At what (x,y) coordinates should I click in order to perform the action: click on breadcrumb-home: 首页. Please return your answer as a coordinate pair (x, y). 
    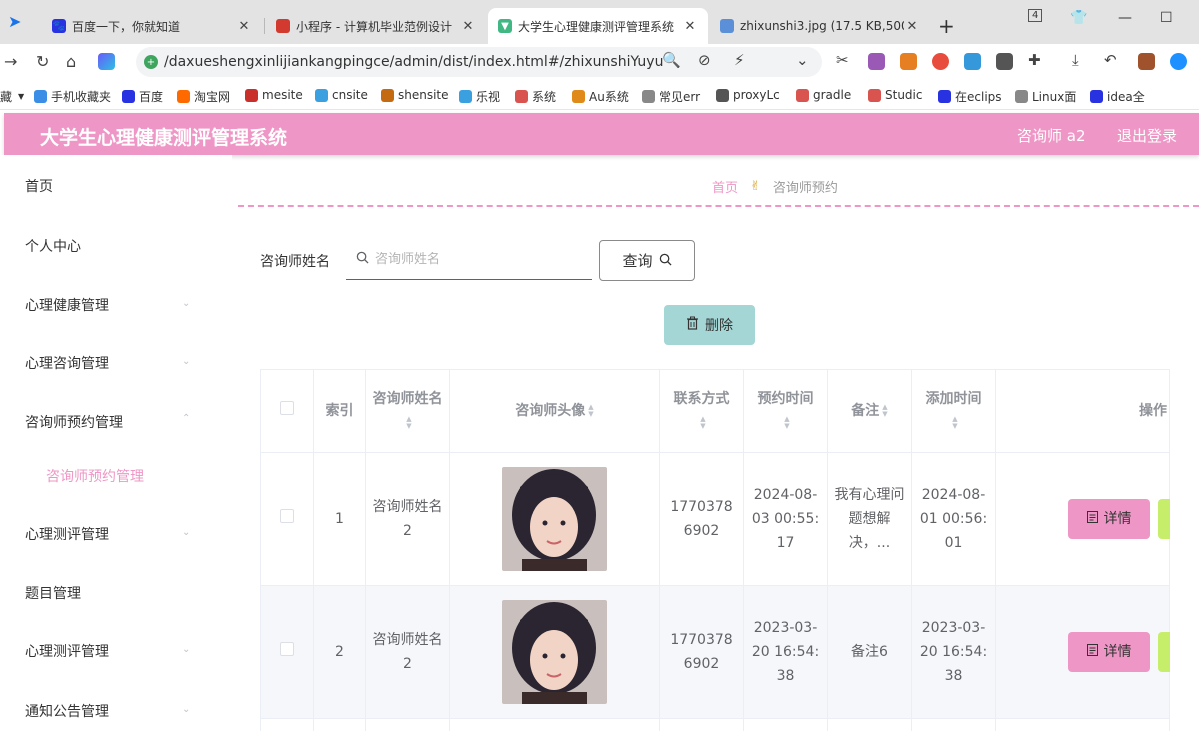
    Looking at the image, I should click on (725, 186).